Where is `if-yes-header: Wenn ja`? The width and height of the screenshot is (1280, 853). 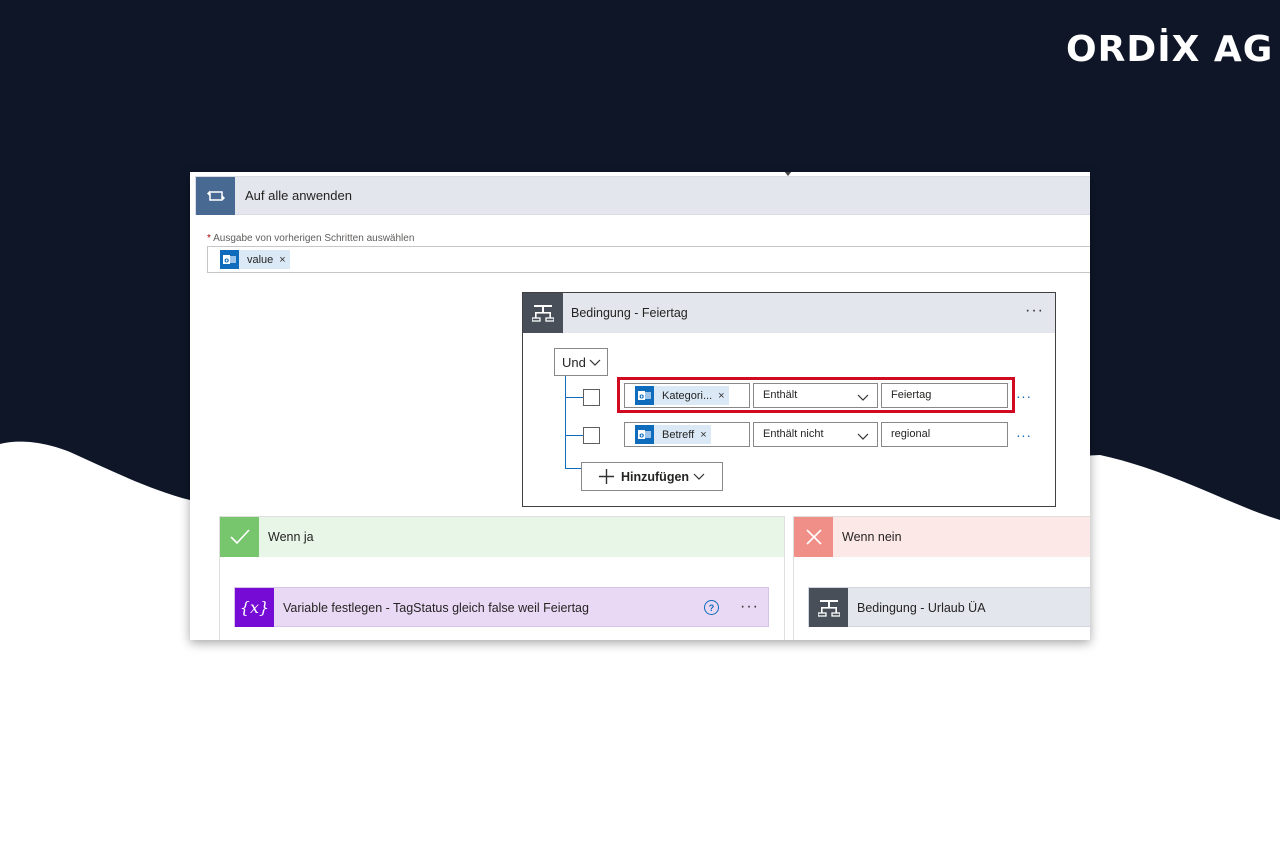
if-yes-header: Wenn ja is located at coordinates (502, 537).